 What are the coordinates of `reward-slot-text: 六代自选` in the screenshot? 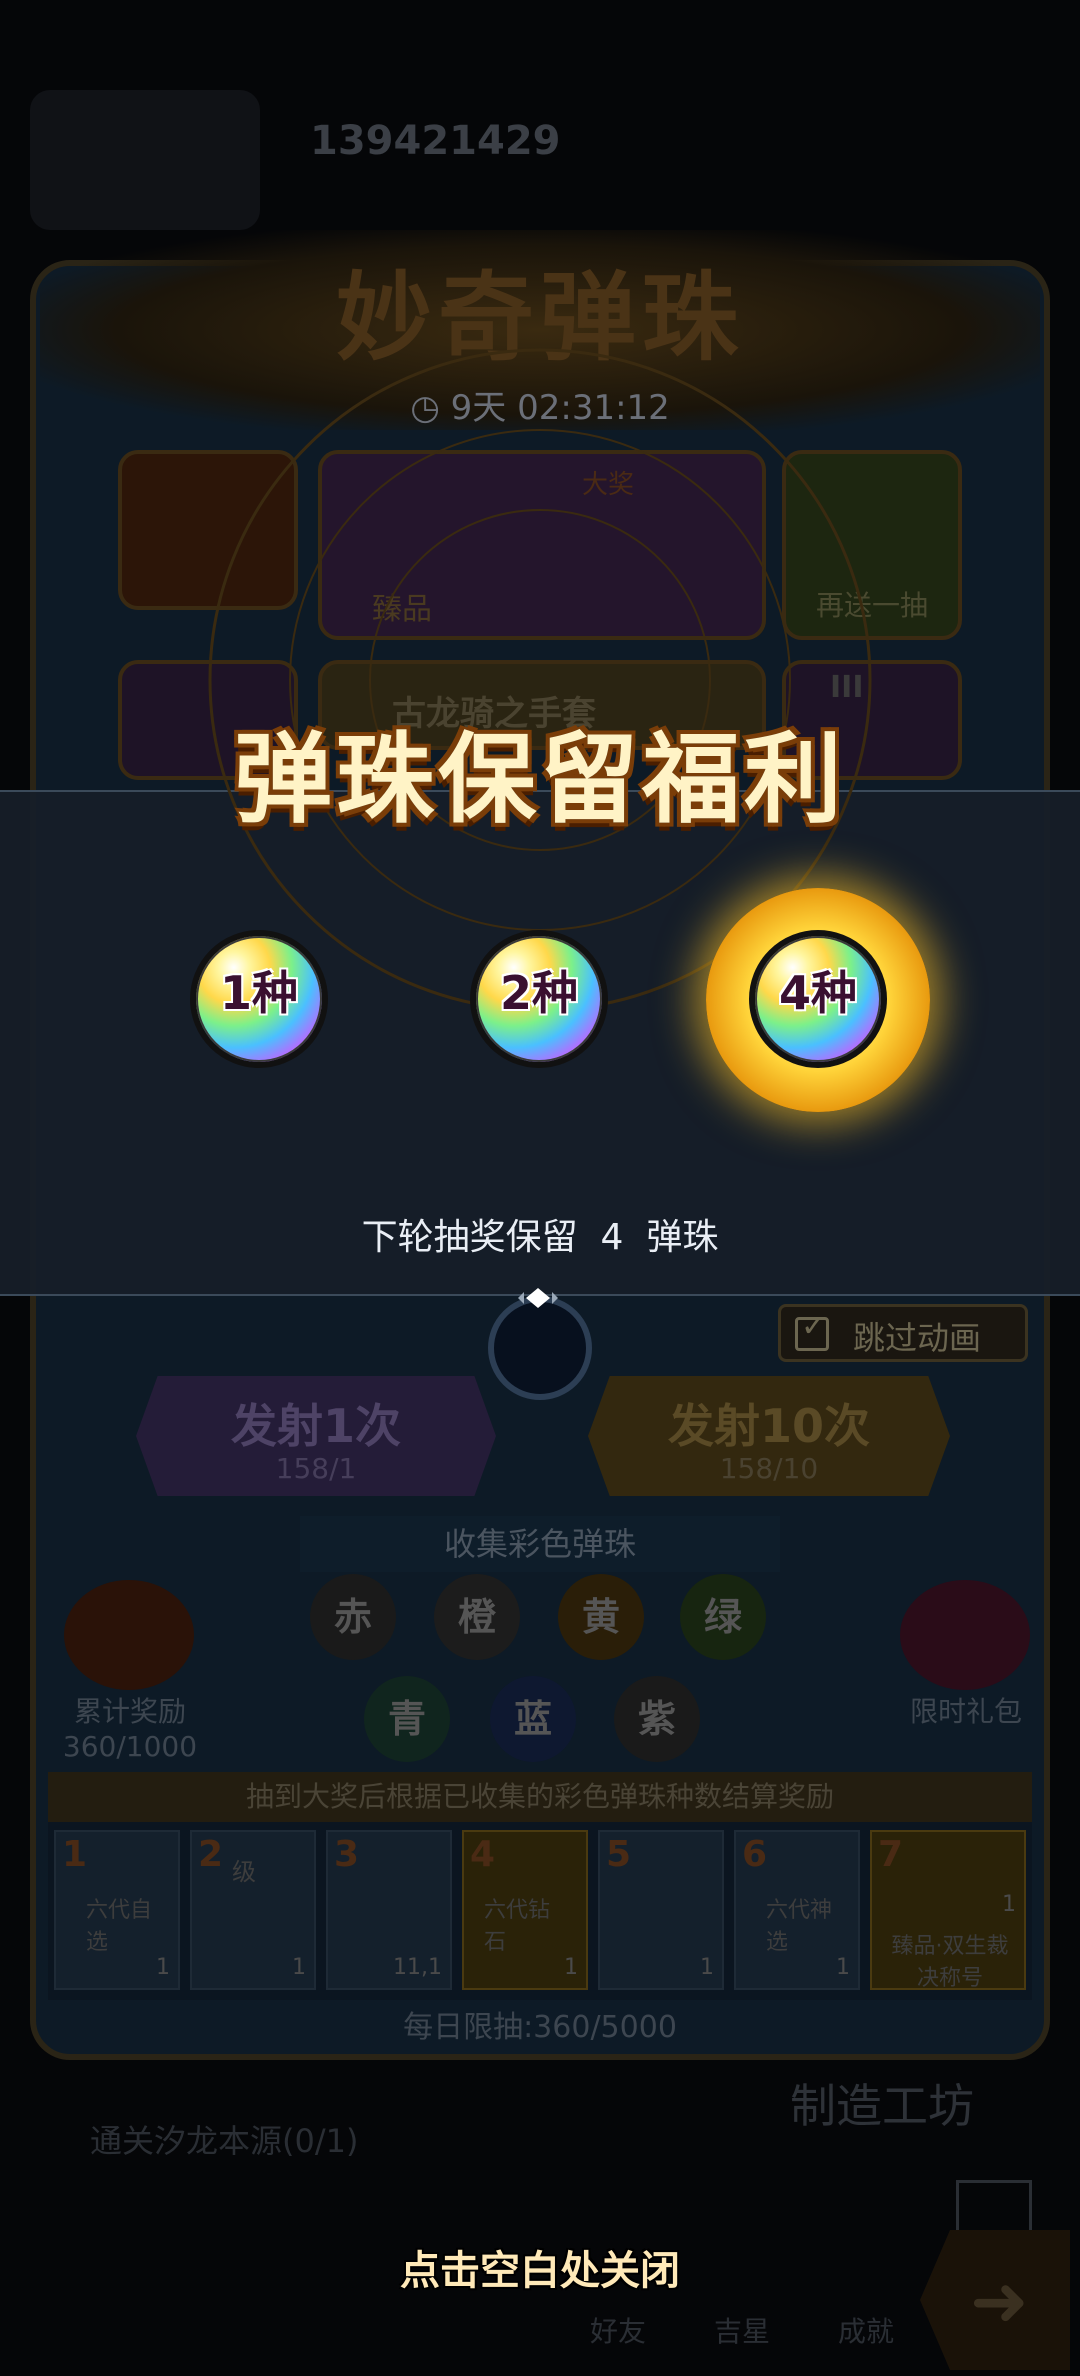 It's located at (119, 1926).